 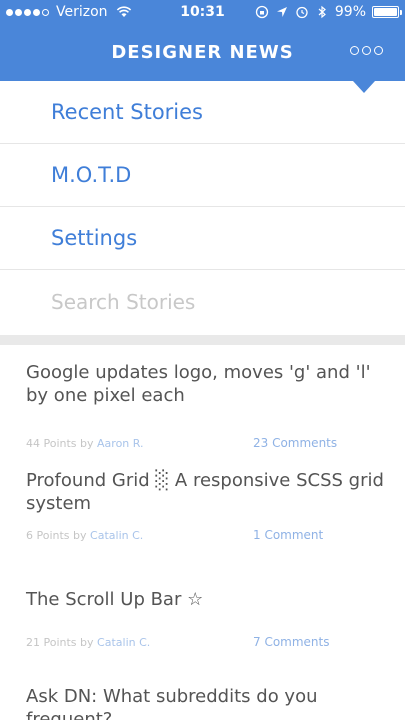 I want to click on story-comments-link: 7 Comments, so click(x=291, y=642).